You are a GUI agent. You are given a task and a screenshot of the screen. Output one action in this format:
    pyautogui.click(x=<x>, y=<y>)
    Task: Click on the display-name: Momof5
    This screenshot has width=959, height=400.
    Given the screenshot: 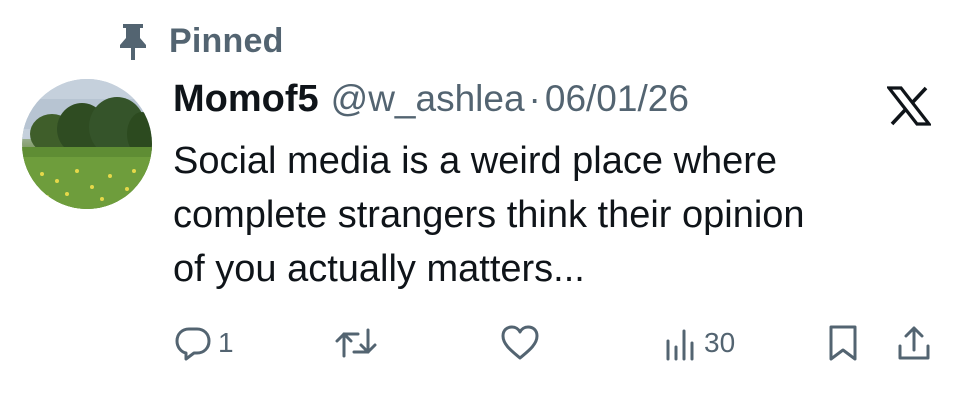 What is the action you would take?
    pyautogui.click(x=246, y=99)
    